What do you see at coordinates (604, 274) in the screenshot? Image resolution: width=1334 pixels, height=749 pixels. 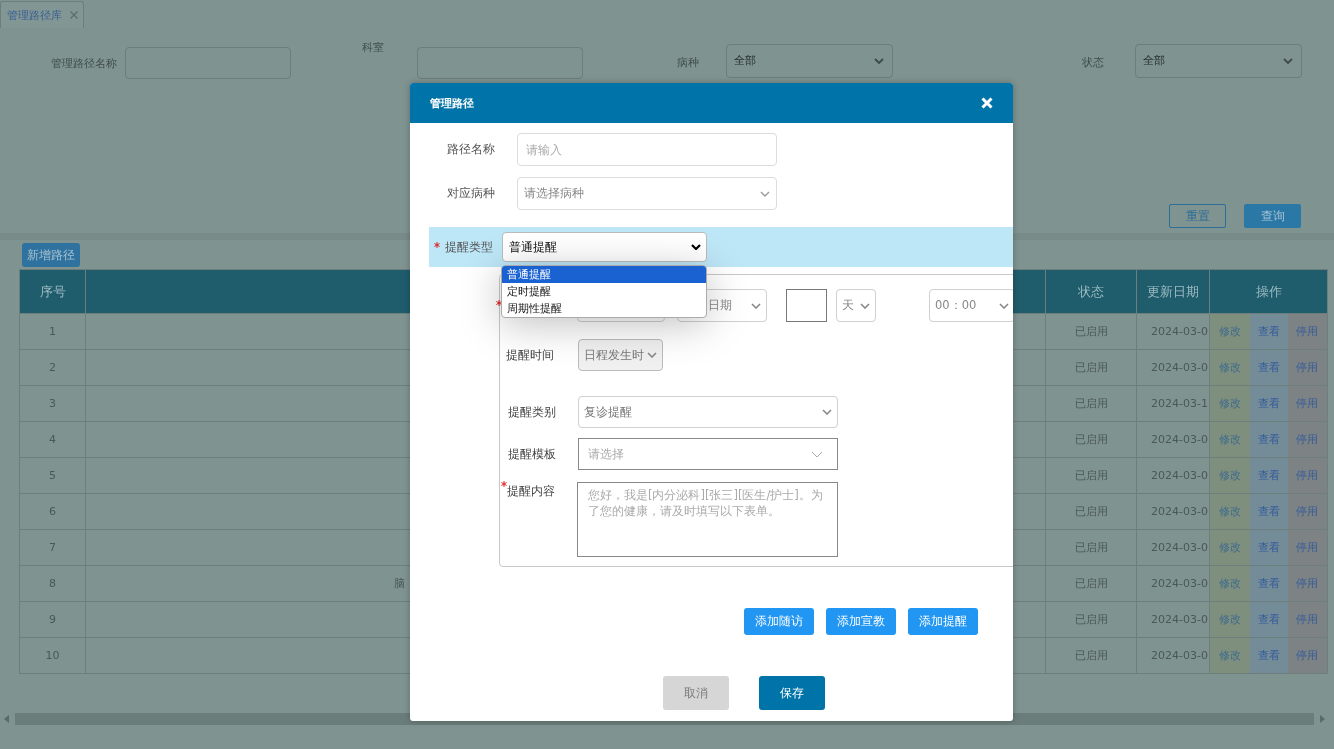 I see `dropdown-option: 普通提醒` at bounding box center [604, 274].